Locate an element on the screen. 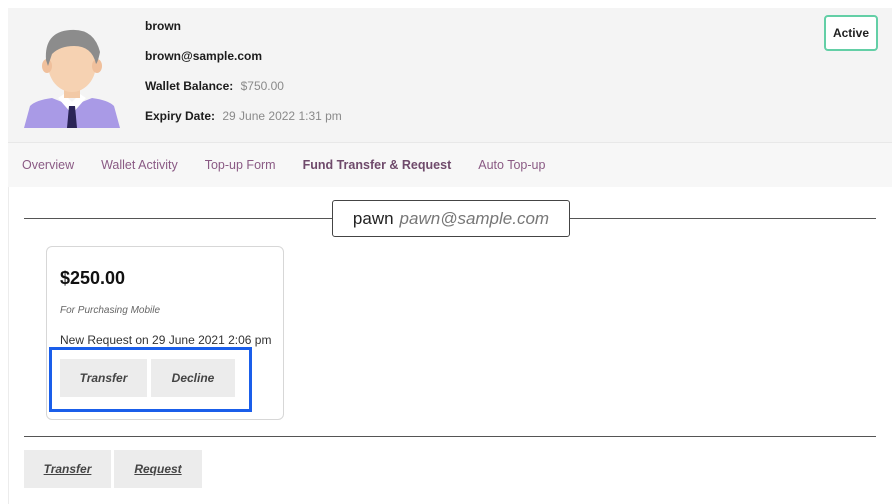  tab-overview: Overview is located at coordinates (48, 165).